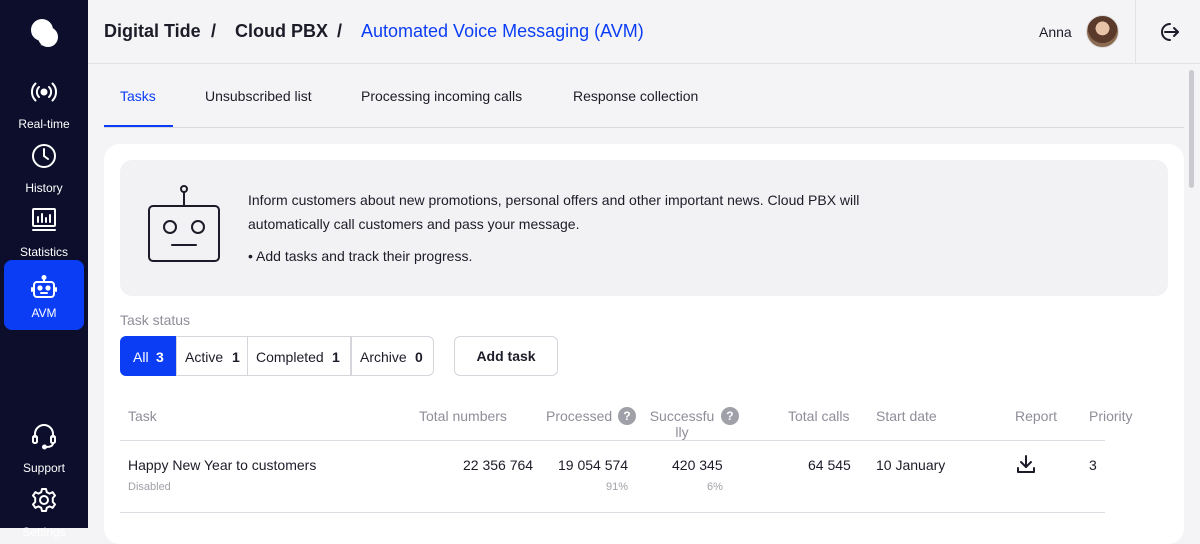 The image size is (1200, 544). Describe the element at coordinates (43, 252) in the screenshot. I see `sidebar-item-label: Statistics` at that location.